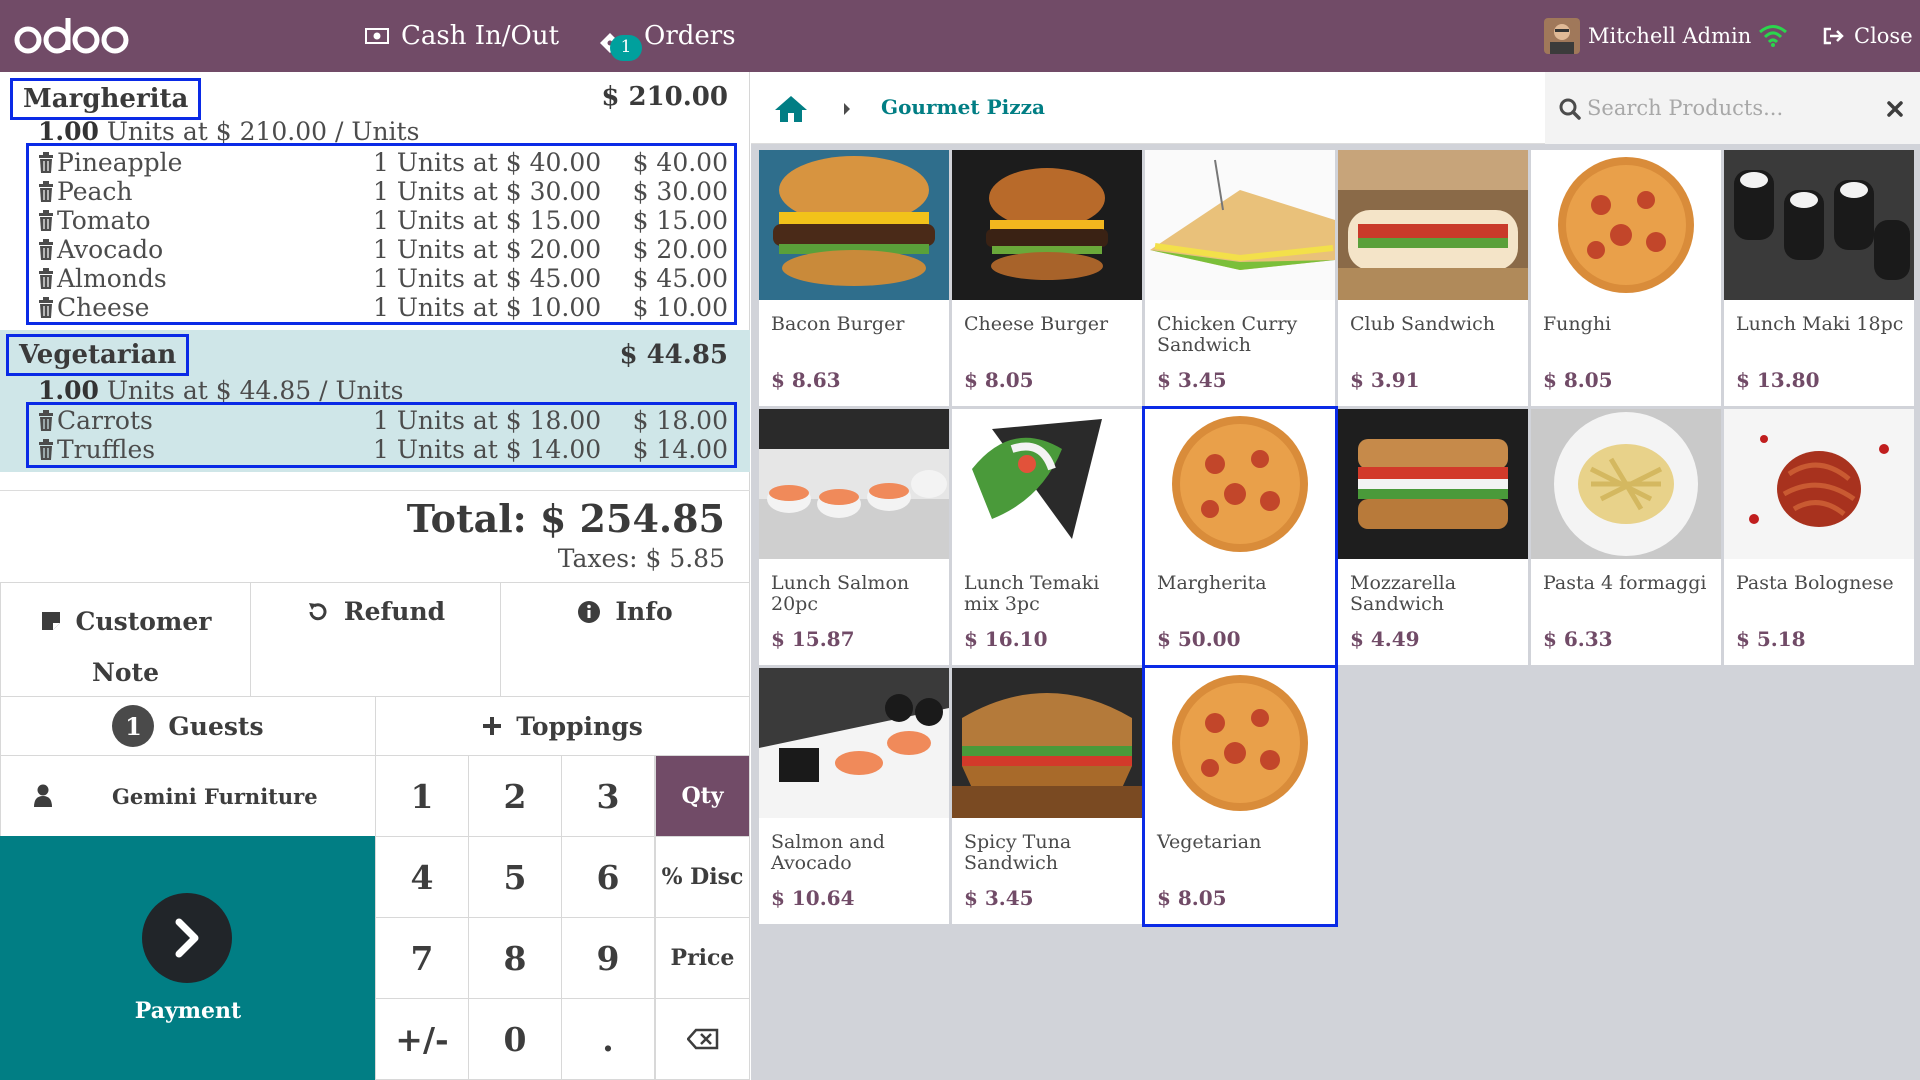 The height and width of the screenshot is (1080, 1920). I want to click on topping-name: Avocado, so click(110, 249).